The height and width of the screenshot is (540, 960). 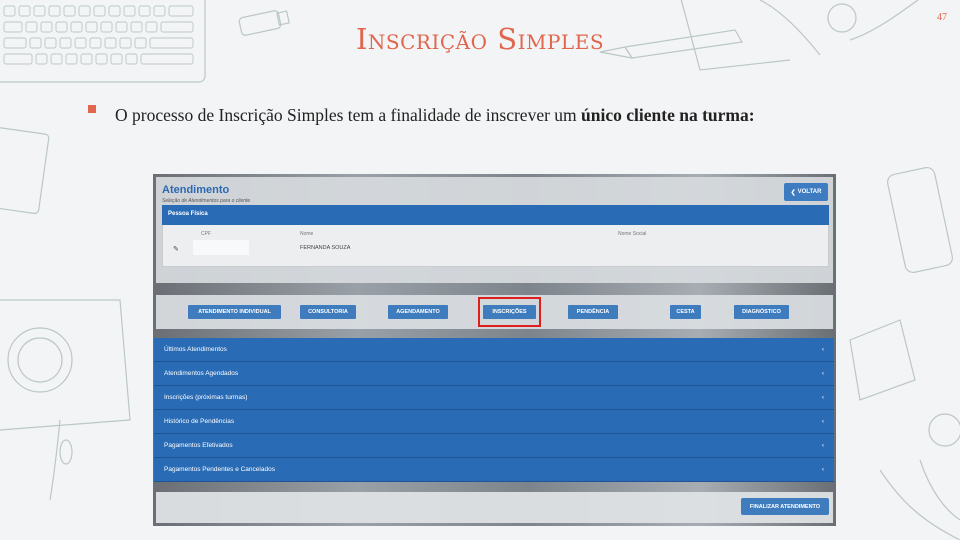 I want to click on bullet-square-icon, so click(x=92, y=109).